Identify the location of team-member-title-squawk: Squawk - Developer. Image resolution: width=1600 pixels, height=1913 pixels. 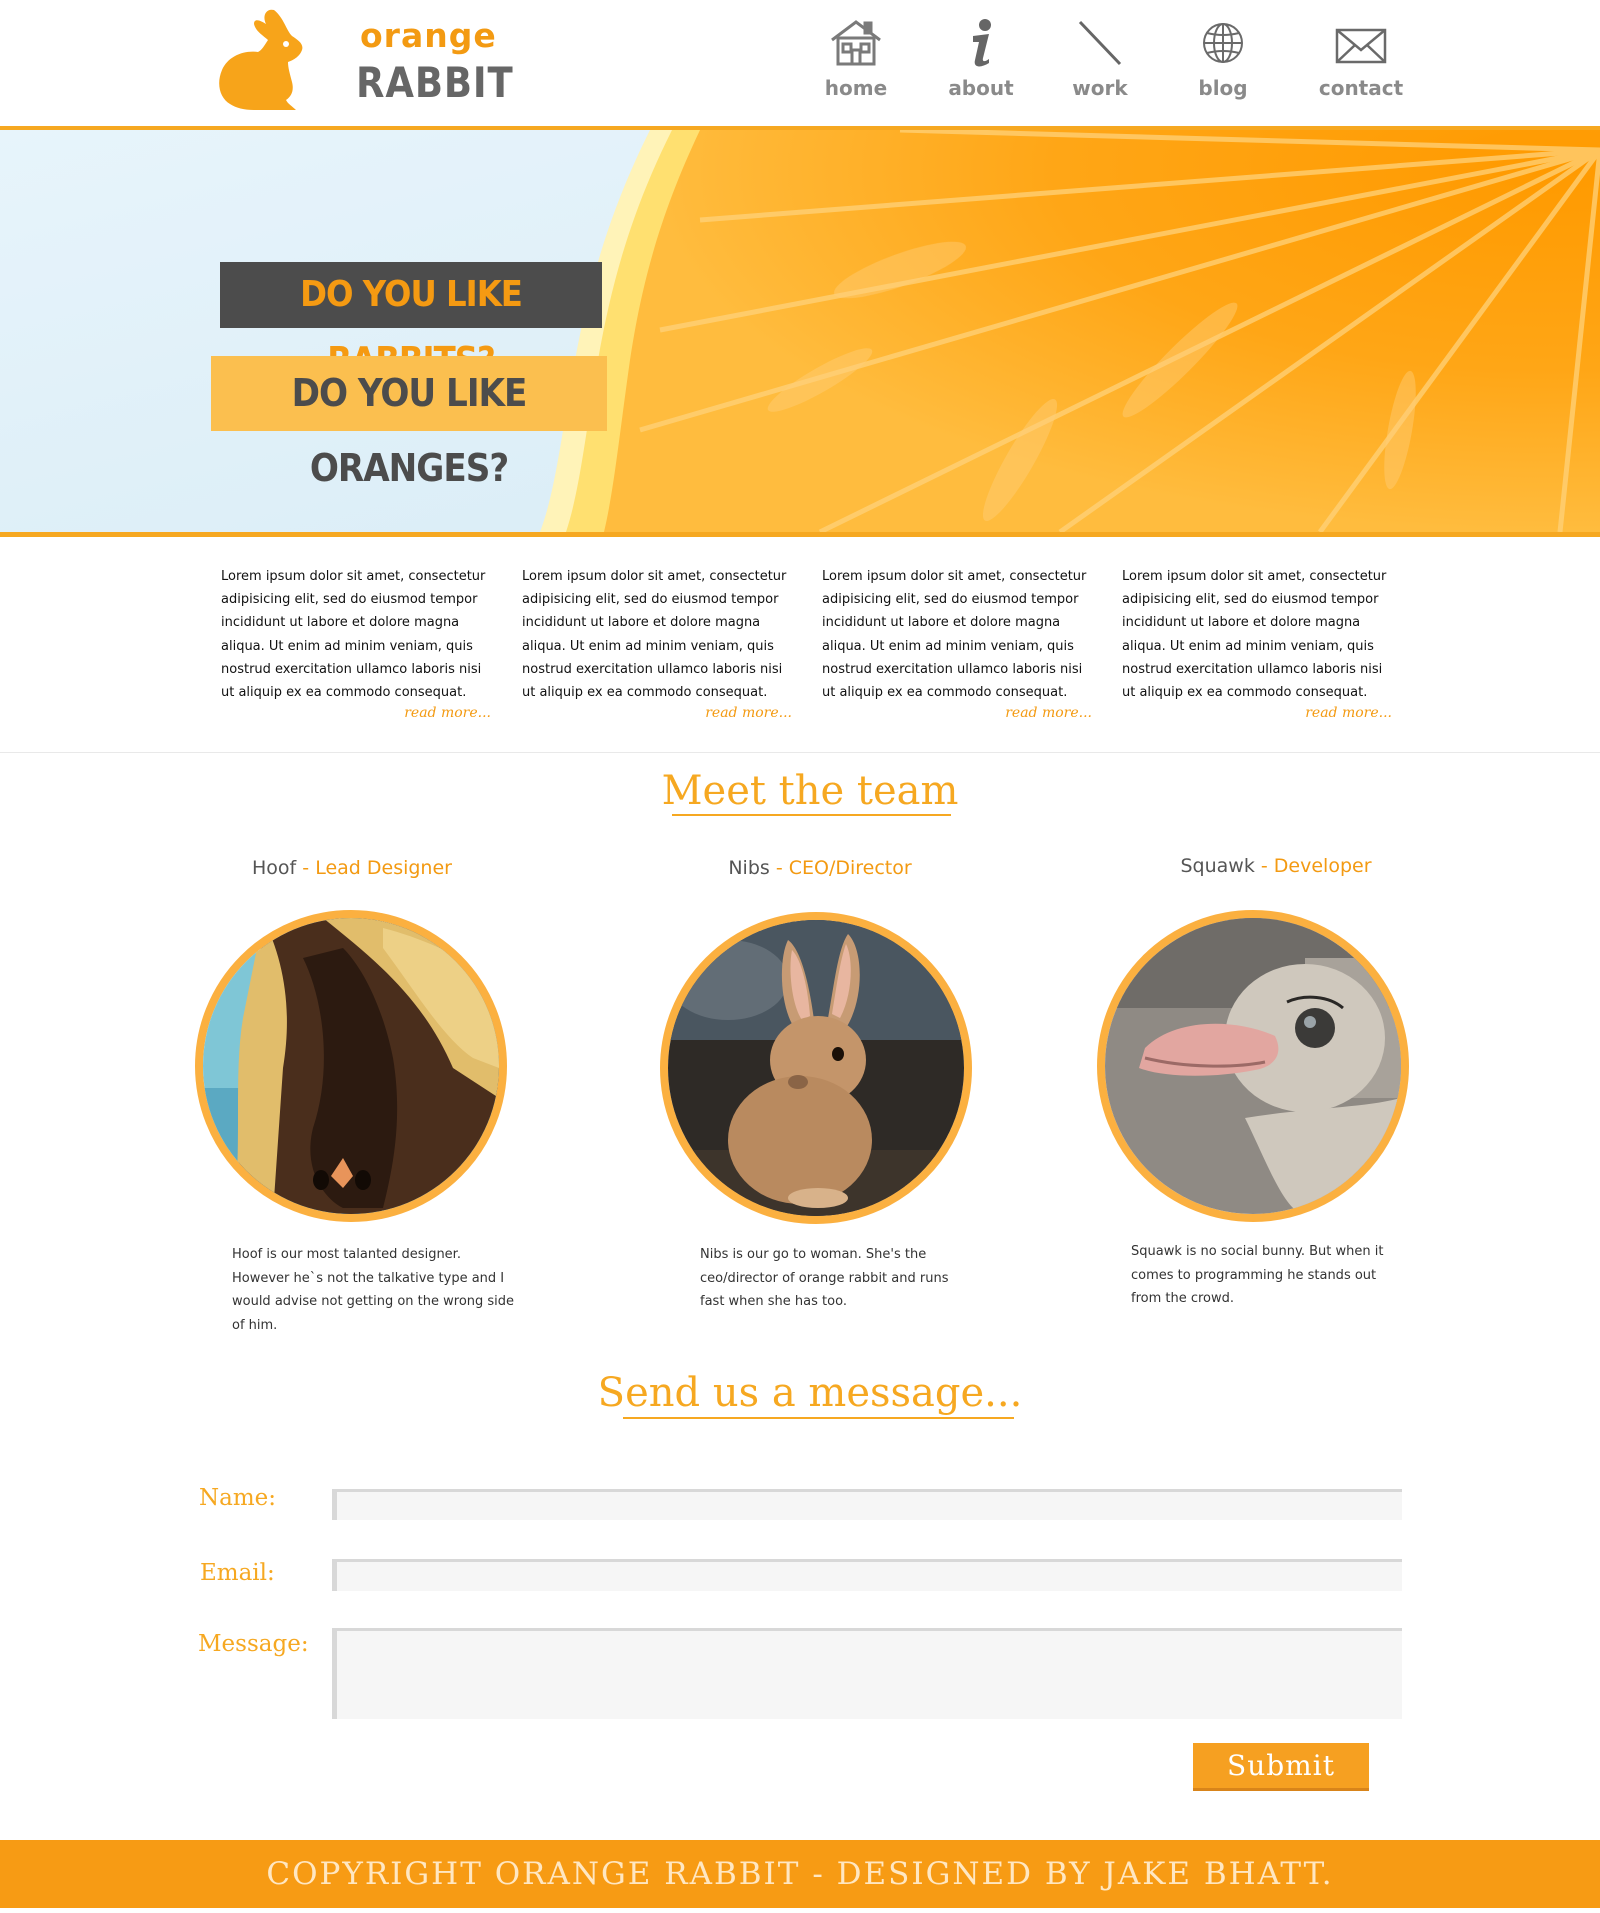
(1276, 866).